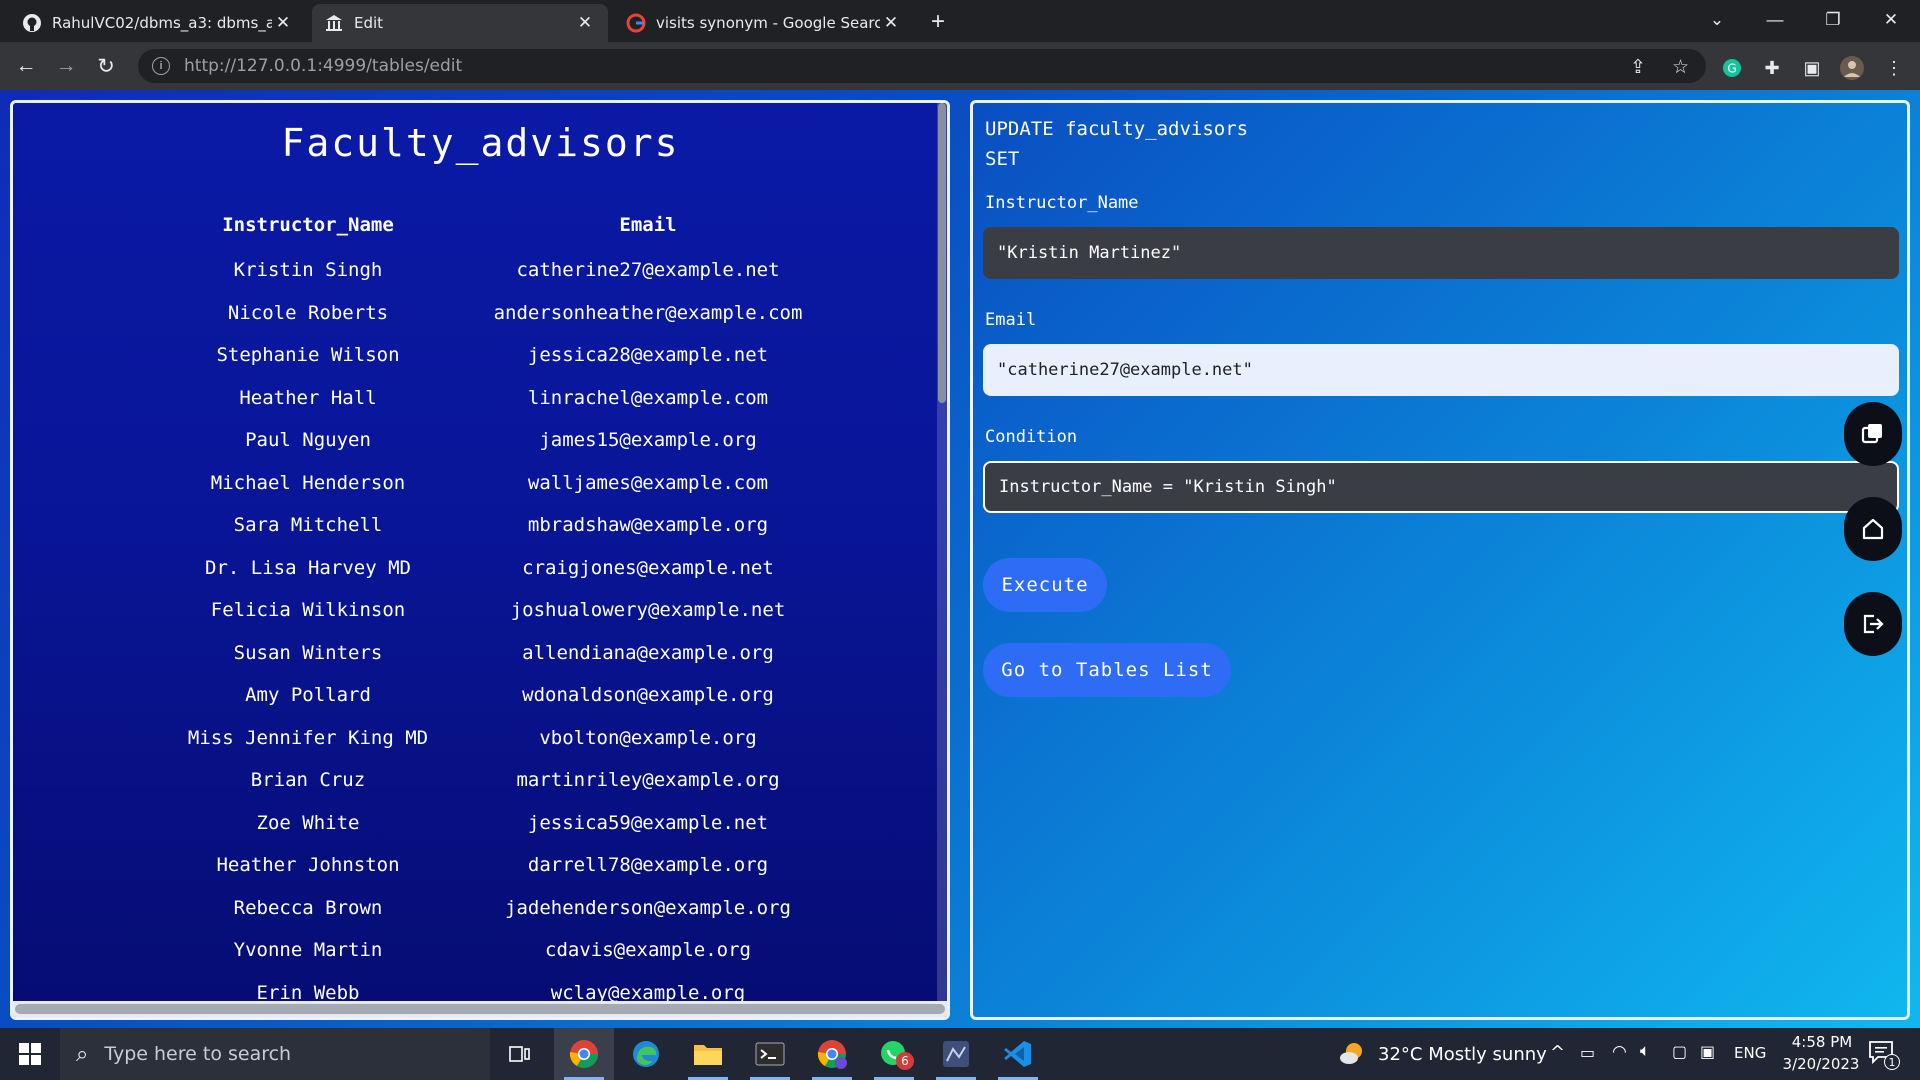  I want to click on logout-icon, so click(1873, 624).